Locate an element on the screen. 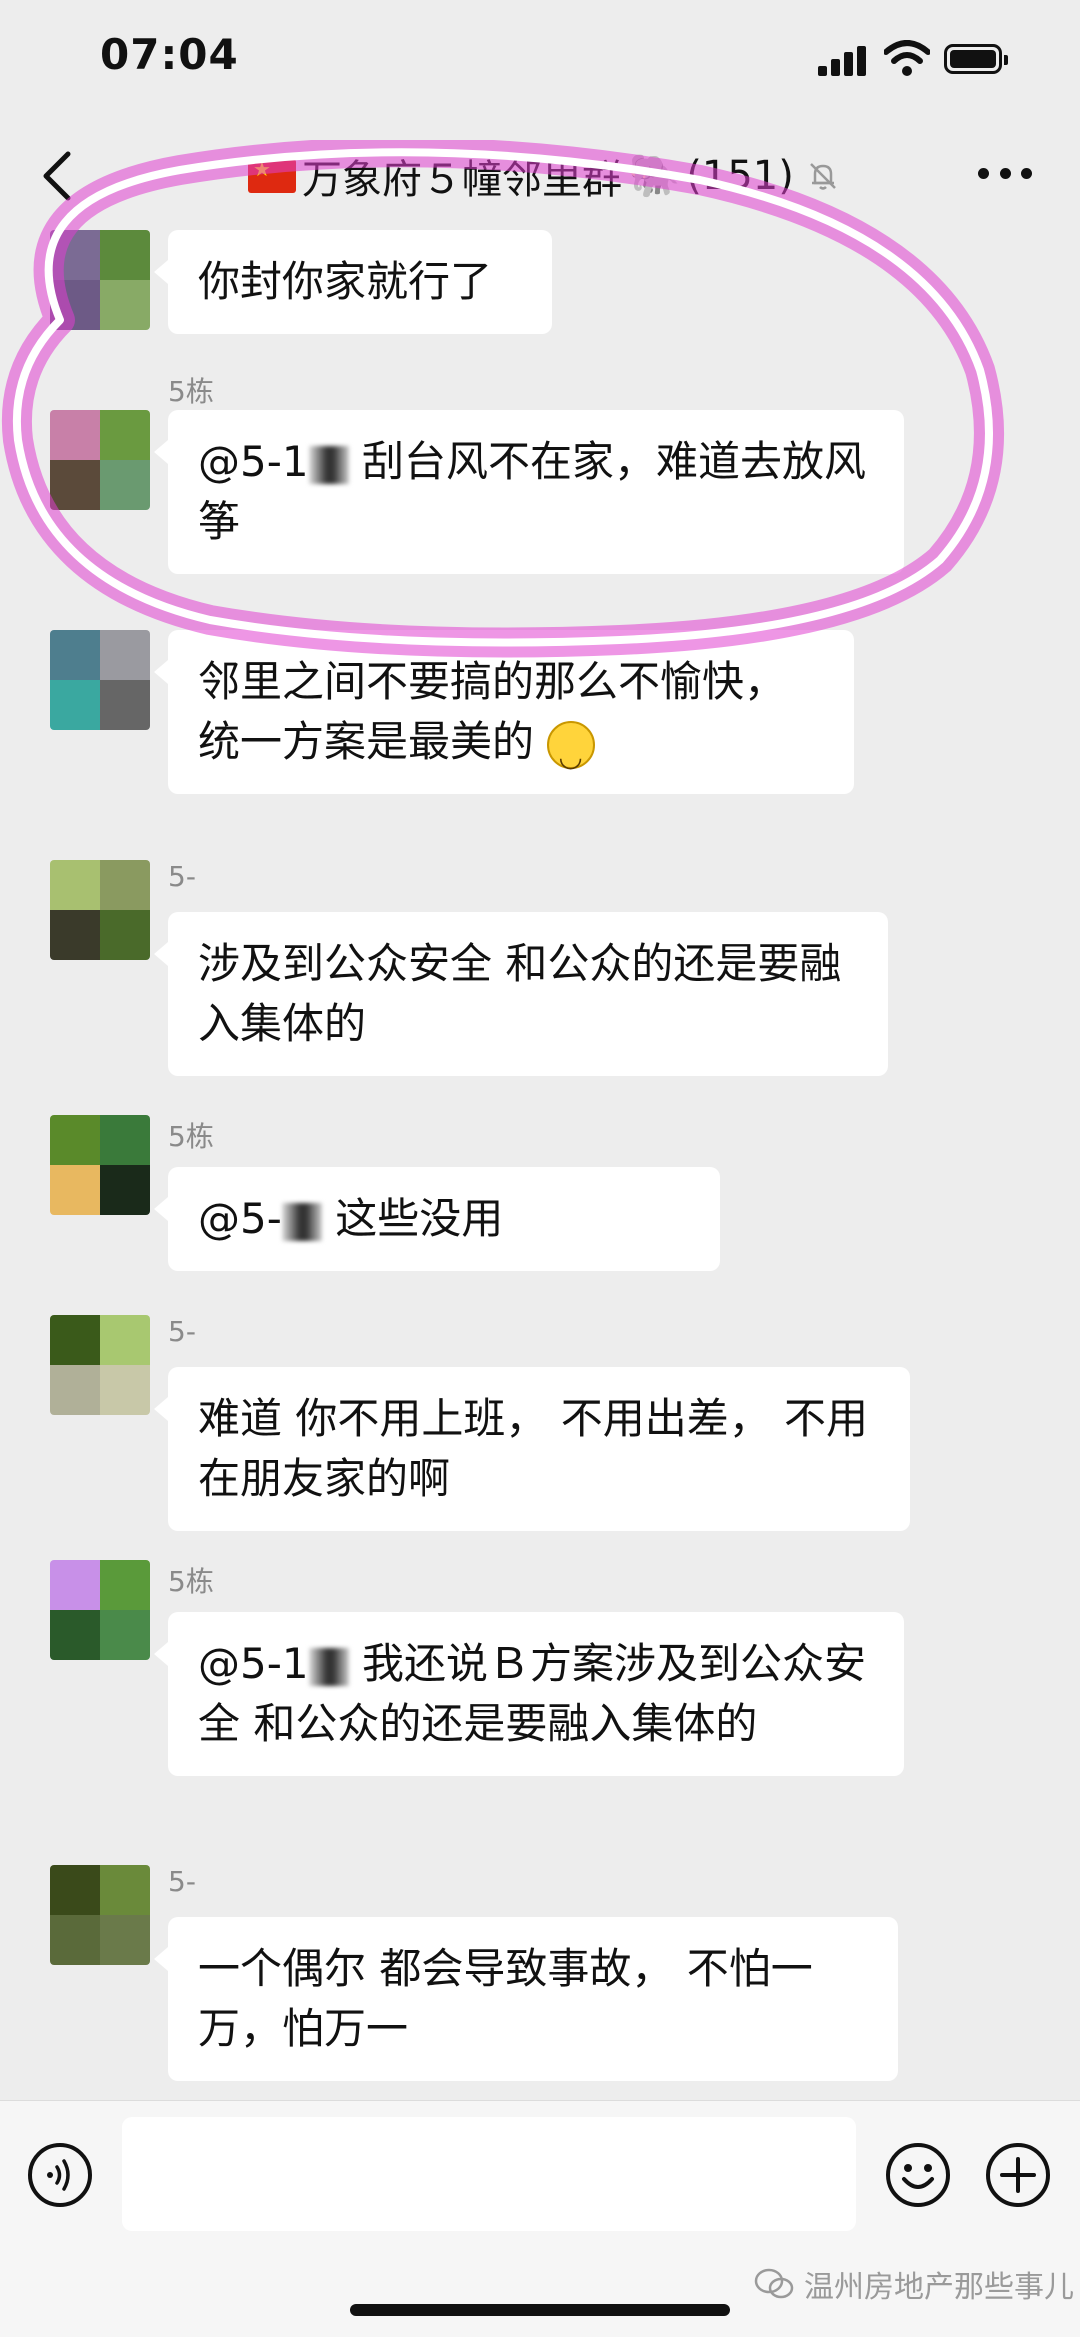 The height and width of the screenshot is (2337, 1080). plus-icon is located at coordinates (1018, 2175).